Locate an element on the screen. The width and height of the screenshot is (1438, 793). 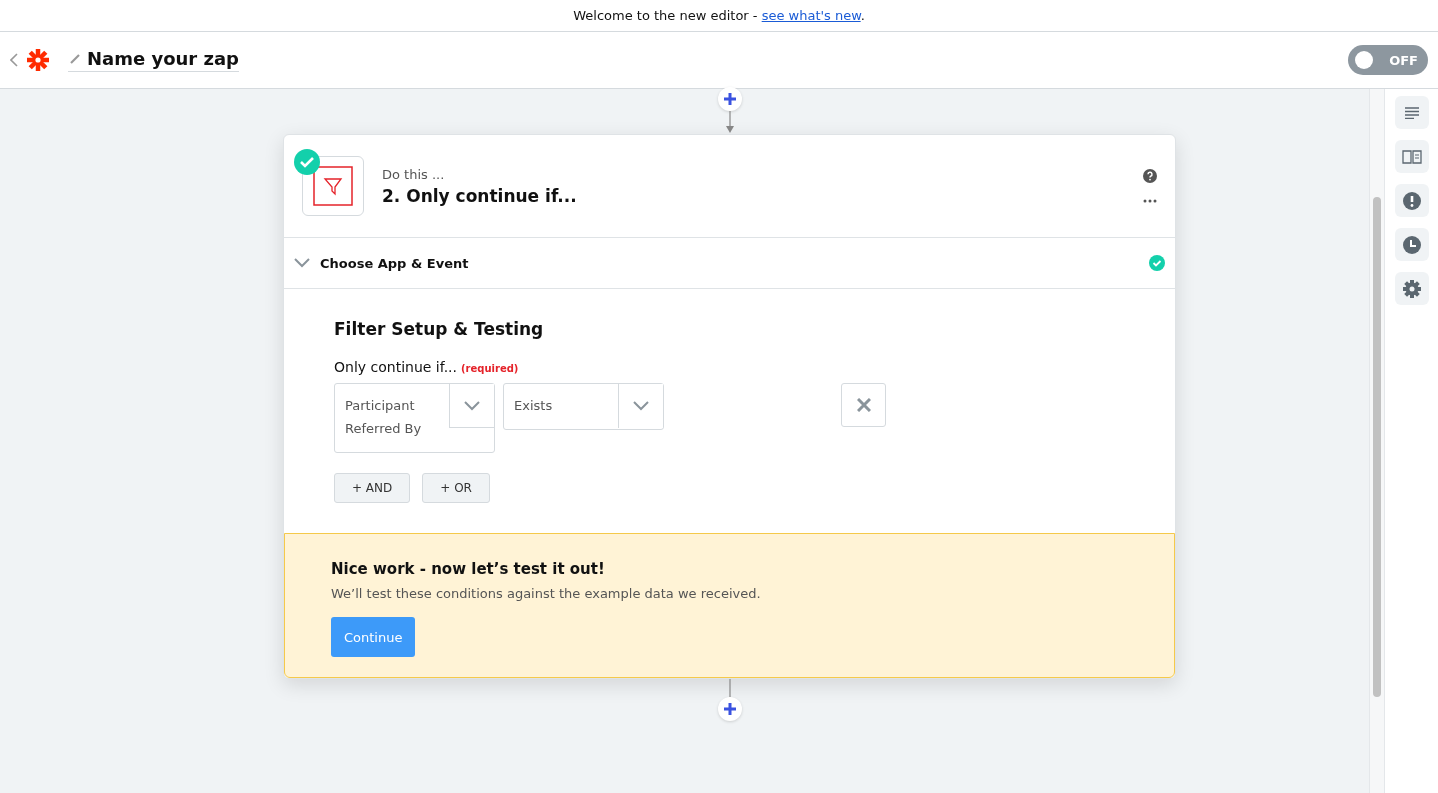
remove-condition-button is located at coordinates (863, 405).